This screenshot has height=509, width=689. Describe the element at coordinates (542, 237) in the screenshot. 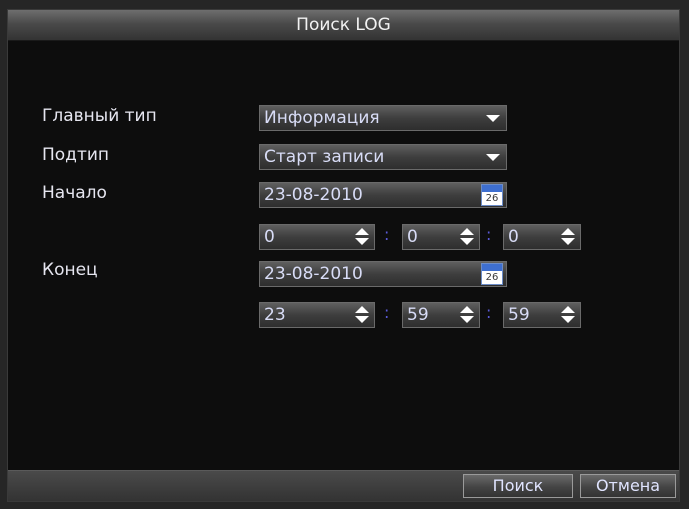

I see `start-second-spinner: 0` at that location.